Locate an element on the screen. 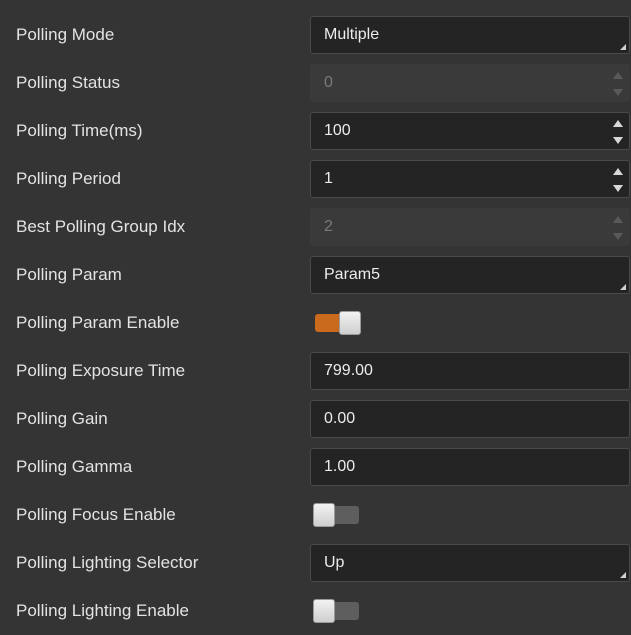 The image size is (631, 635). polling-time-value: 100 is located at coordinates (337, 130).